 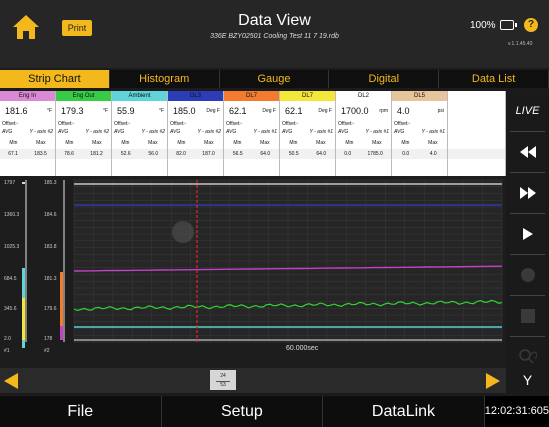 I want to click on axis-name: #2, so click(x=47, y=351).